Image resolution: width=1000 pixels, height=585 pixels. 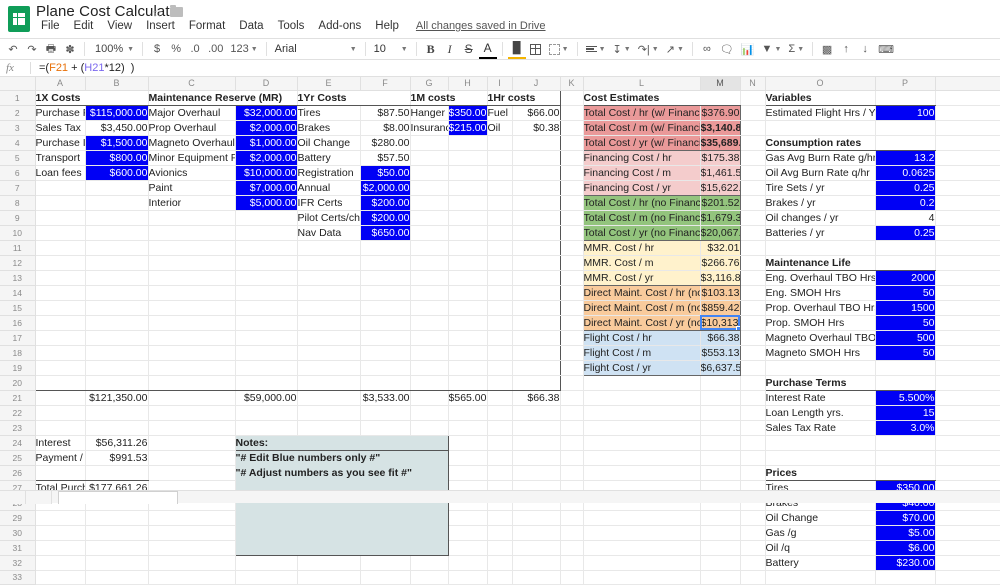 What do you see at coordinates (60, 367) in the screenshot?
I see `cell-a19` at bounding box center [60, 367].